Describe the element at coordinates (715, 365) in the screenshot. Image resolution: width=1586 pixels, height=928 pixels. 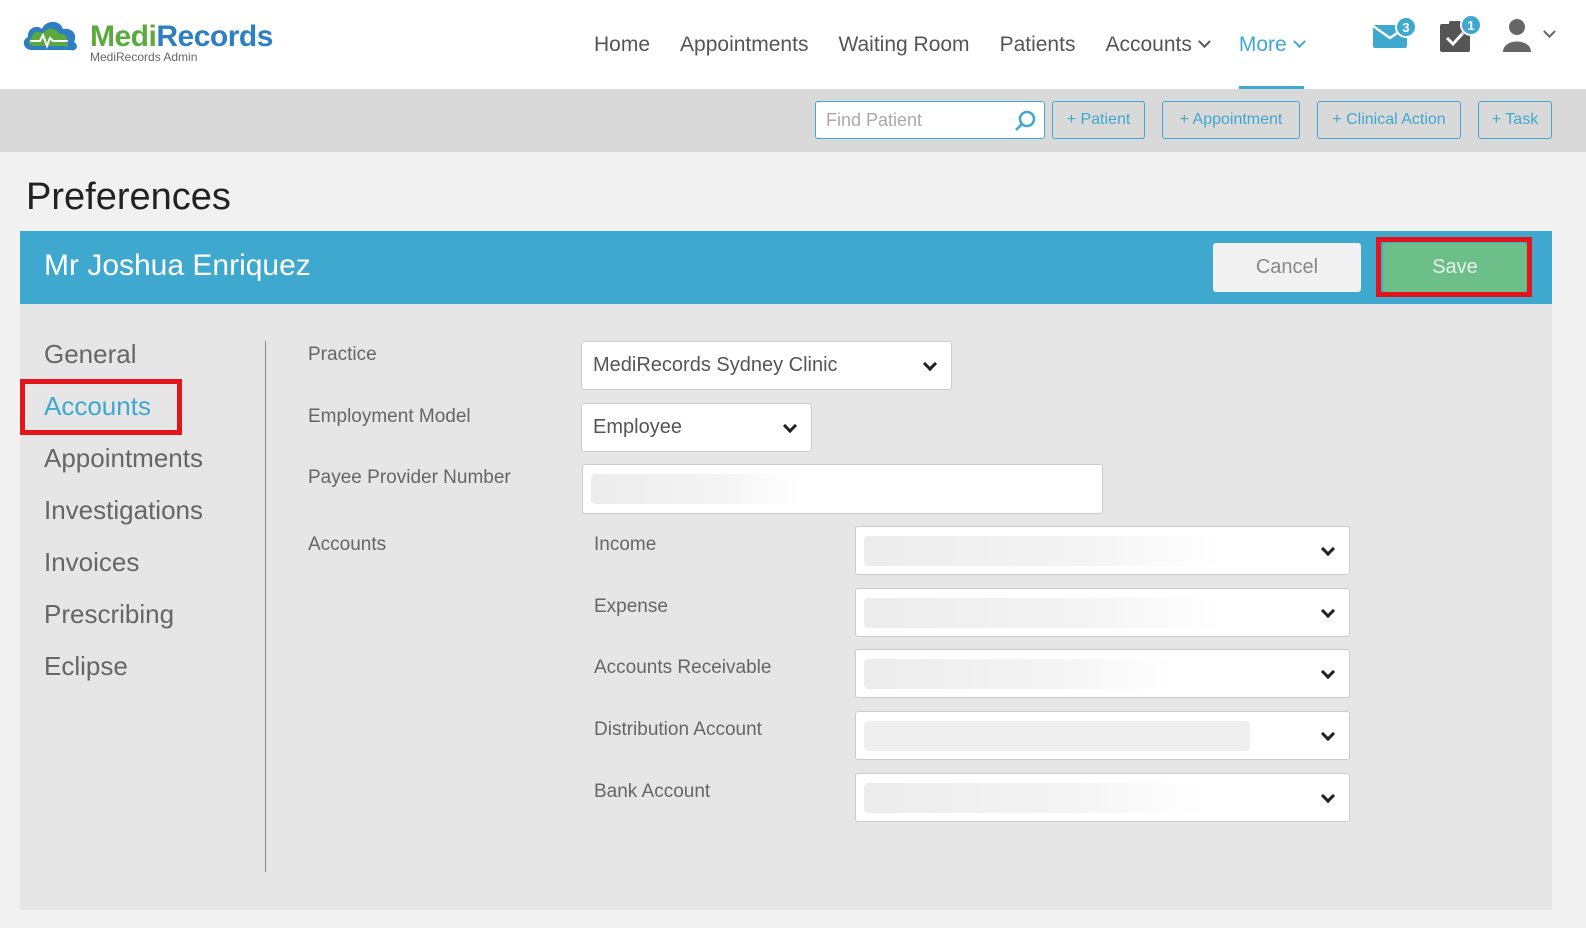
I see `practice-value: MediRecords Sydney Clinic` at that location.